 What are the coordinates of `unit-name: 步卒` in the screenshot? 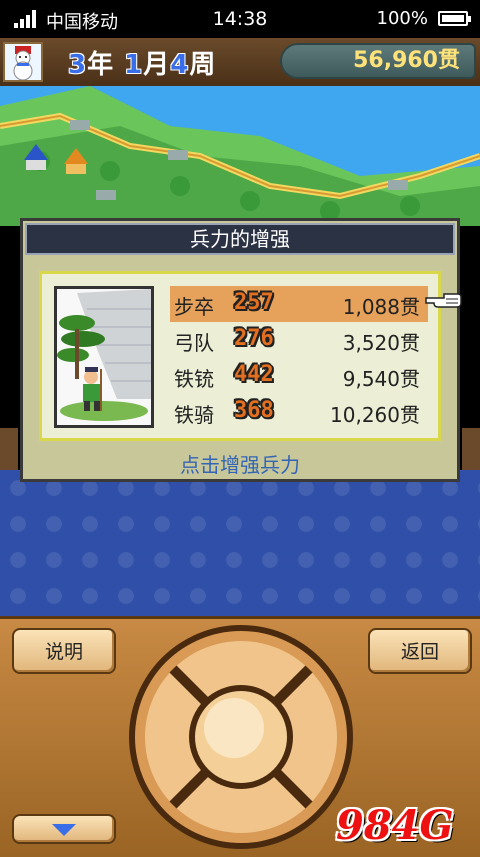 It's located at (194, 307).